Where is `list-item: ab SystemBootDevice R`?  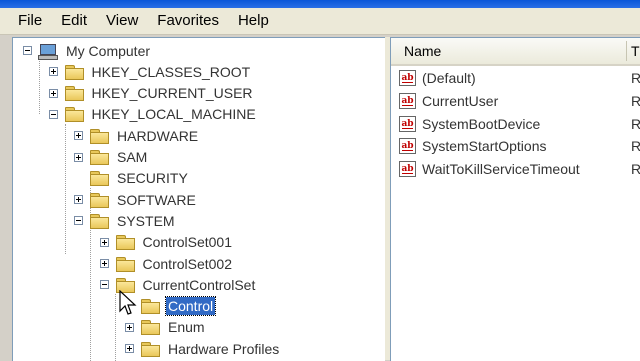 list-item: ab SystemBootDevice R is located at coordinates (519, 124).